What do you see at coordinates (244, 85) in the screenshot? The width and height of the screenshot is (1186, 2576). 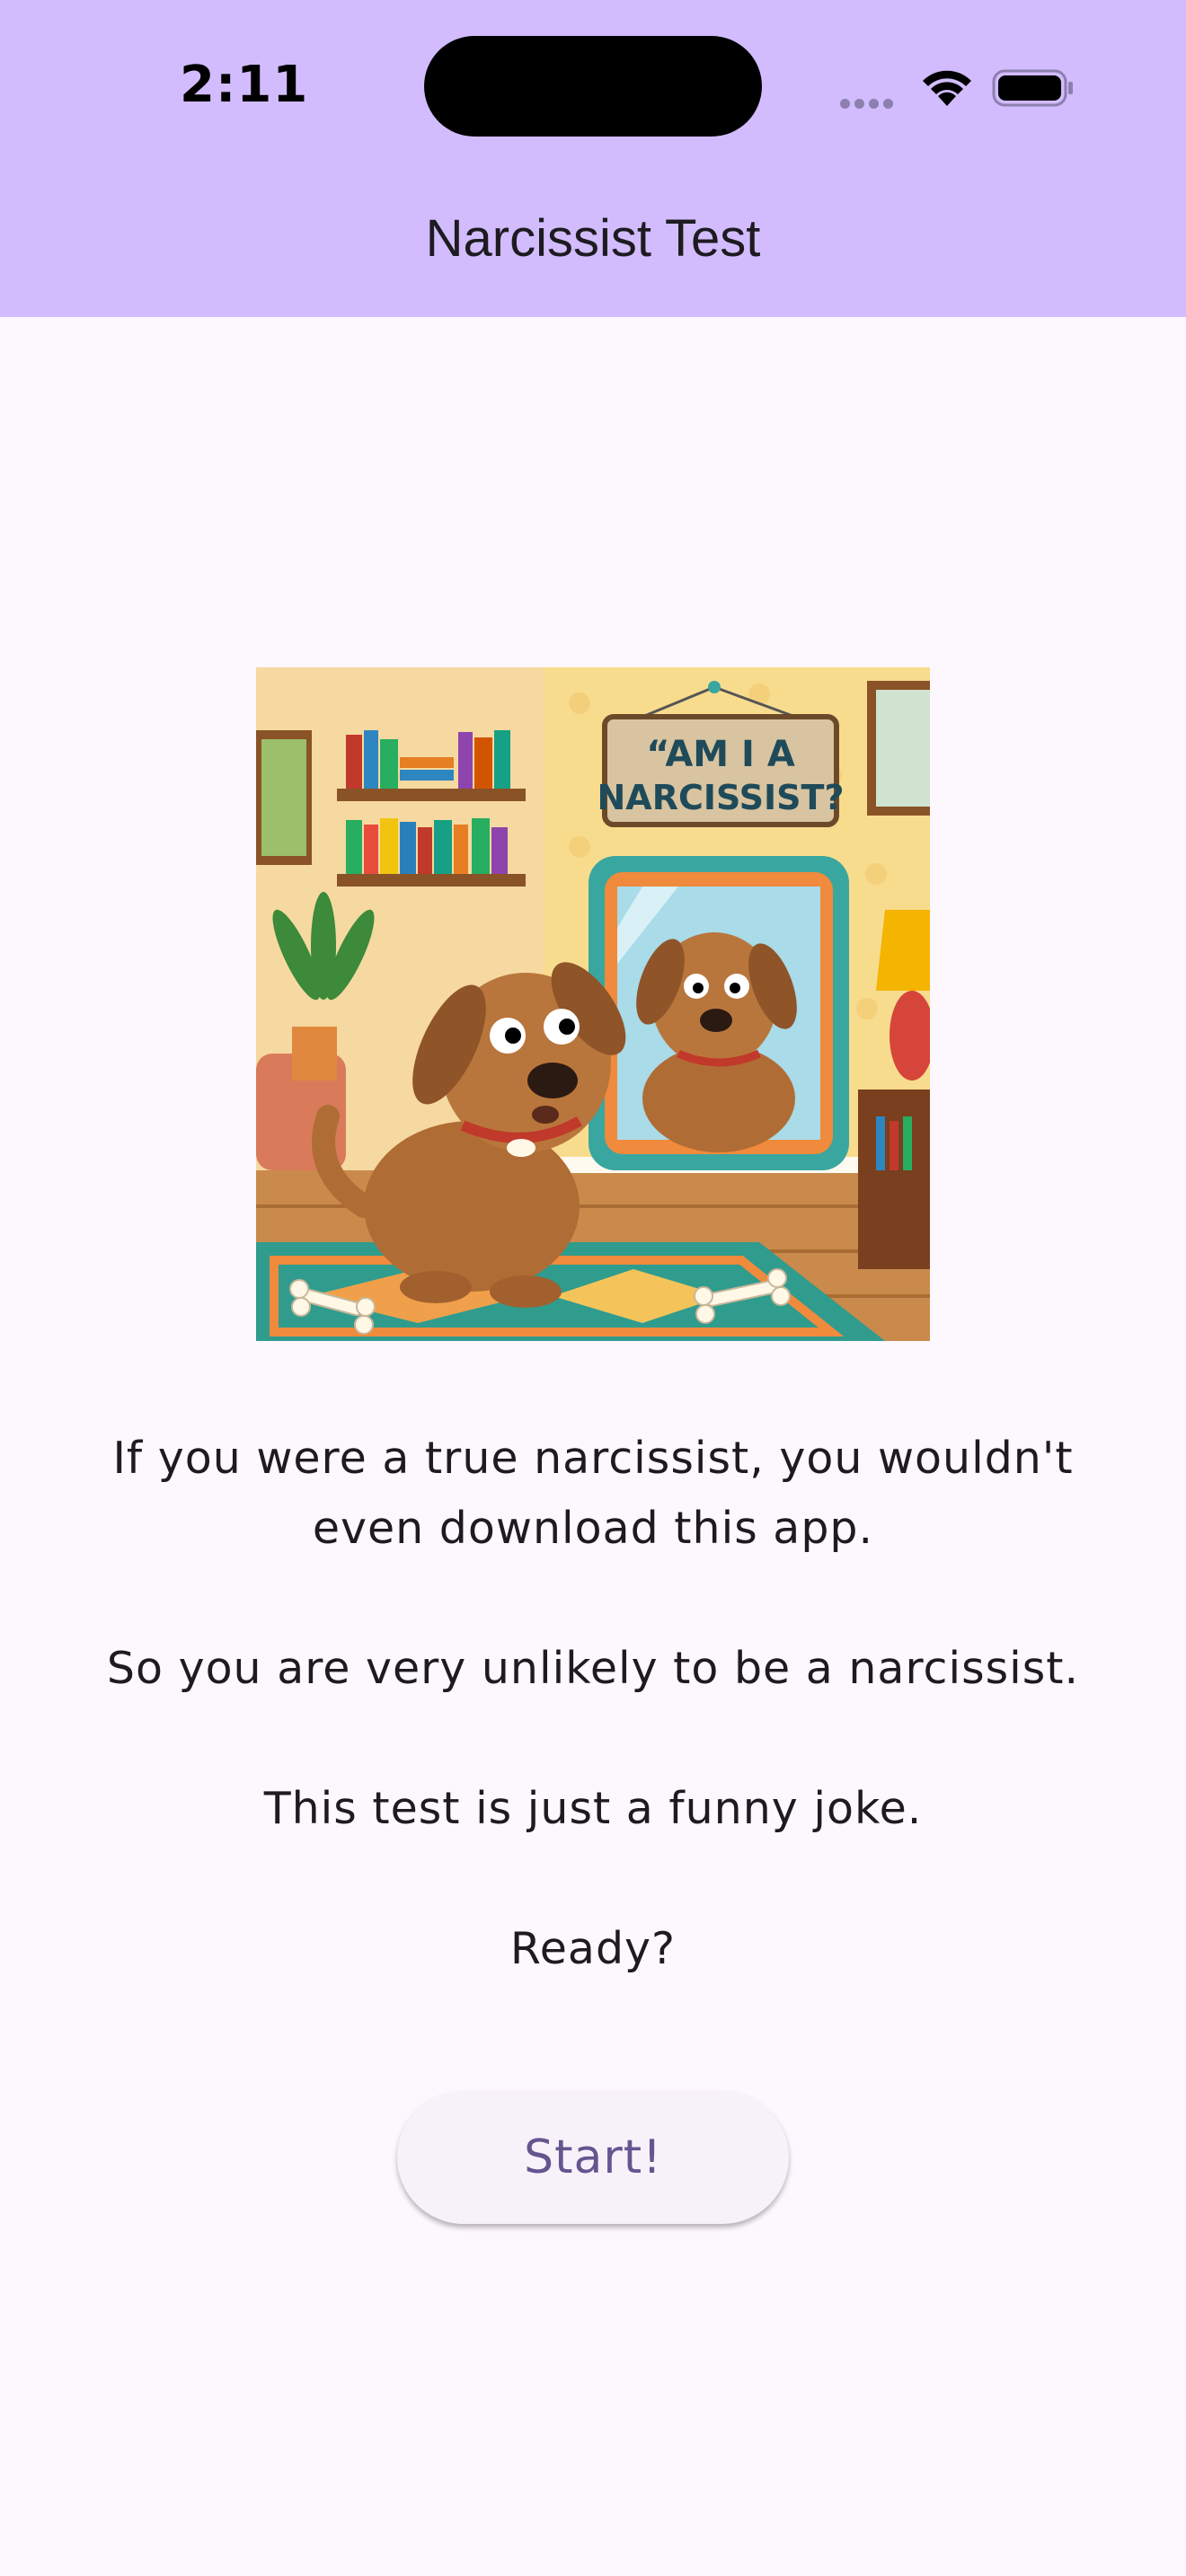 I see `status-time: 2:11` at bounding box center [244, 85].